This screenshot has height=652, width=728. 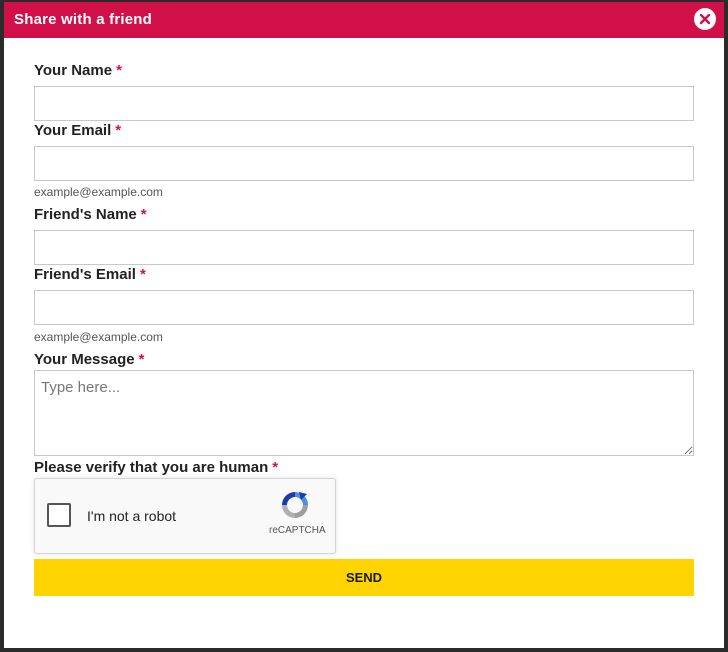 What do you see at coordinates (297, 530) in the screenshot?
I see `recaptcha-brand: reCAPTCHA` at bounding box center [297, 530].